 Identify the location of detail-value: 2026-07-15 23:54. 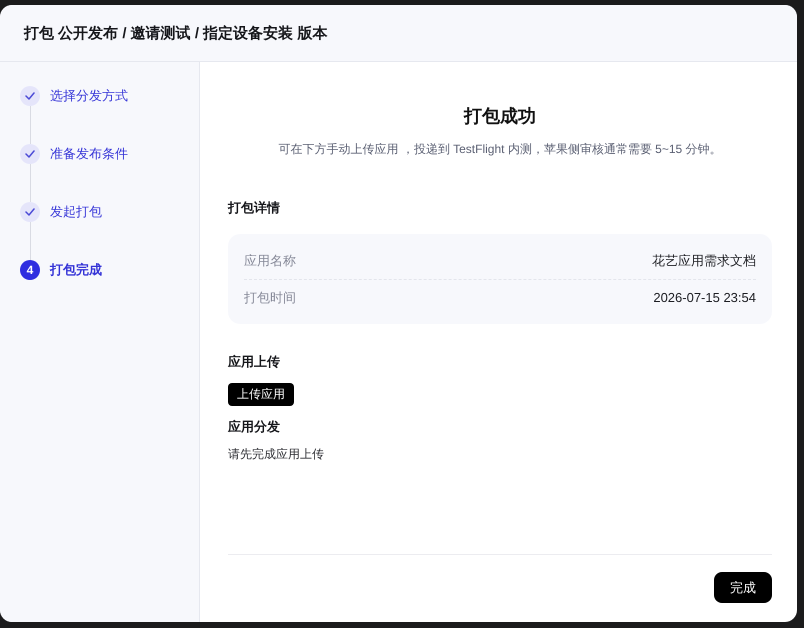
(704, 297).